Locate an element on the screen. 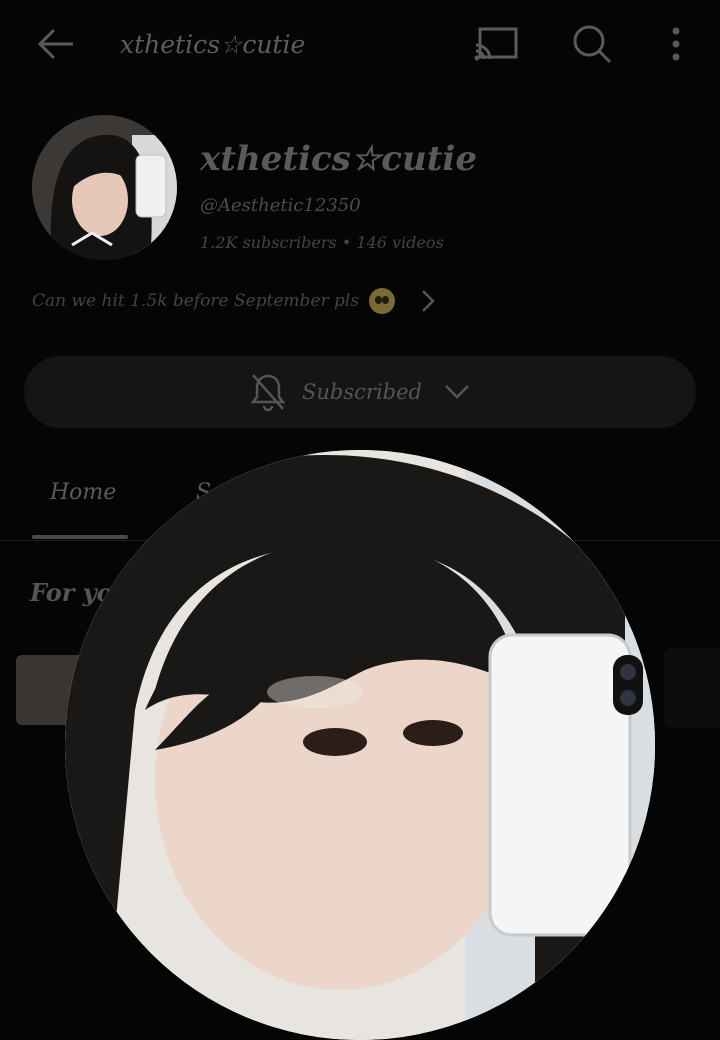 This screenshot has width=720, height=1040. channel-name: xthetics☆cutie is located at coordinates (338, 159).